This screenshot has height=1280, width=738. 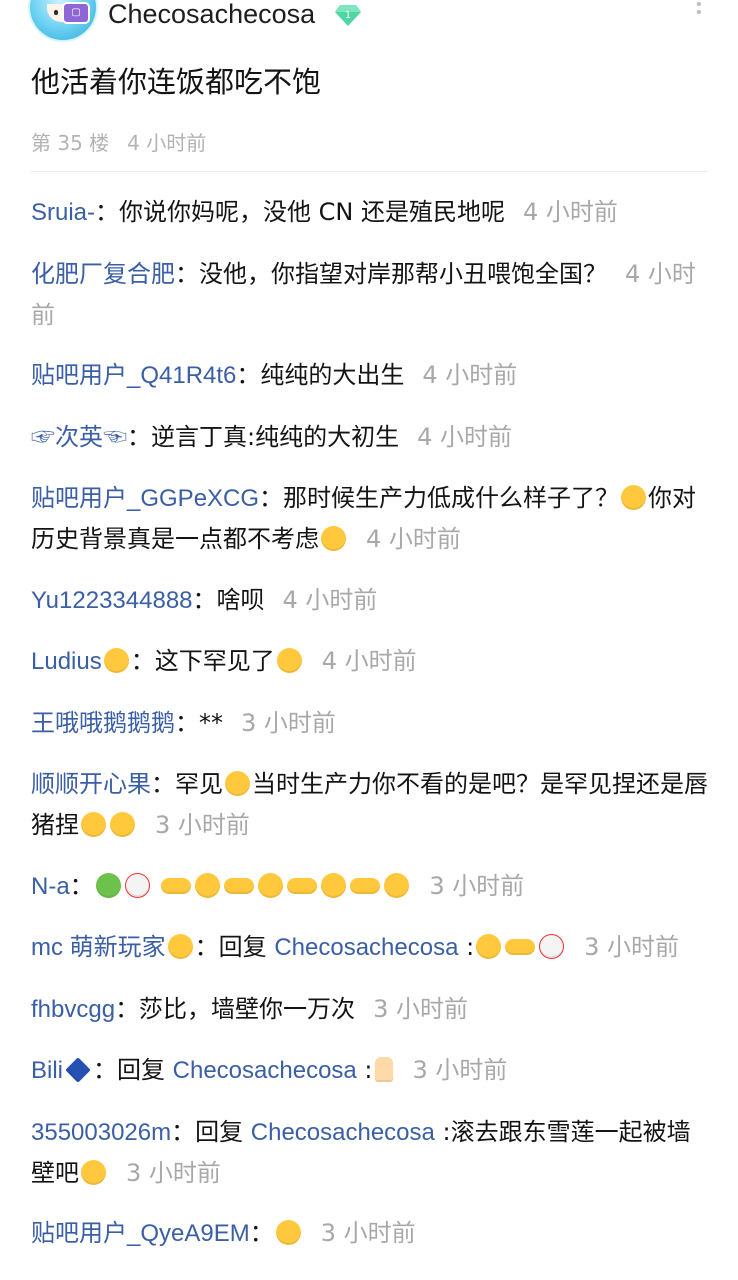 I want to click on middle-finger-icon, so click(x=383, y=1069).